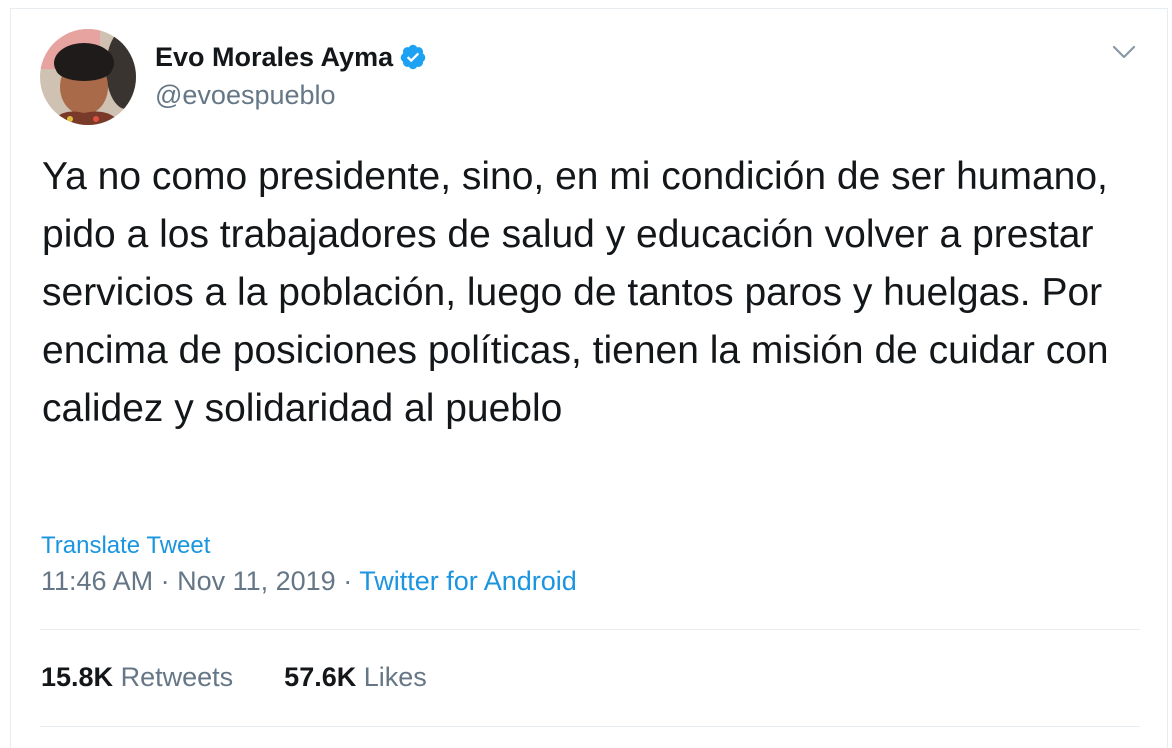  Describe the element at coordinates (274, 57) in the screenshot. I see `display-name: Evo Morales Ayma` at that location.